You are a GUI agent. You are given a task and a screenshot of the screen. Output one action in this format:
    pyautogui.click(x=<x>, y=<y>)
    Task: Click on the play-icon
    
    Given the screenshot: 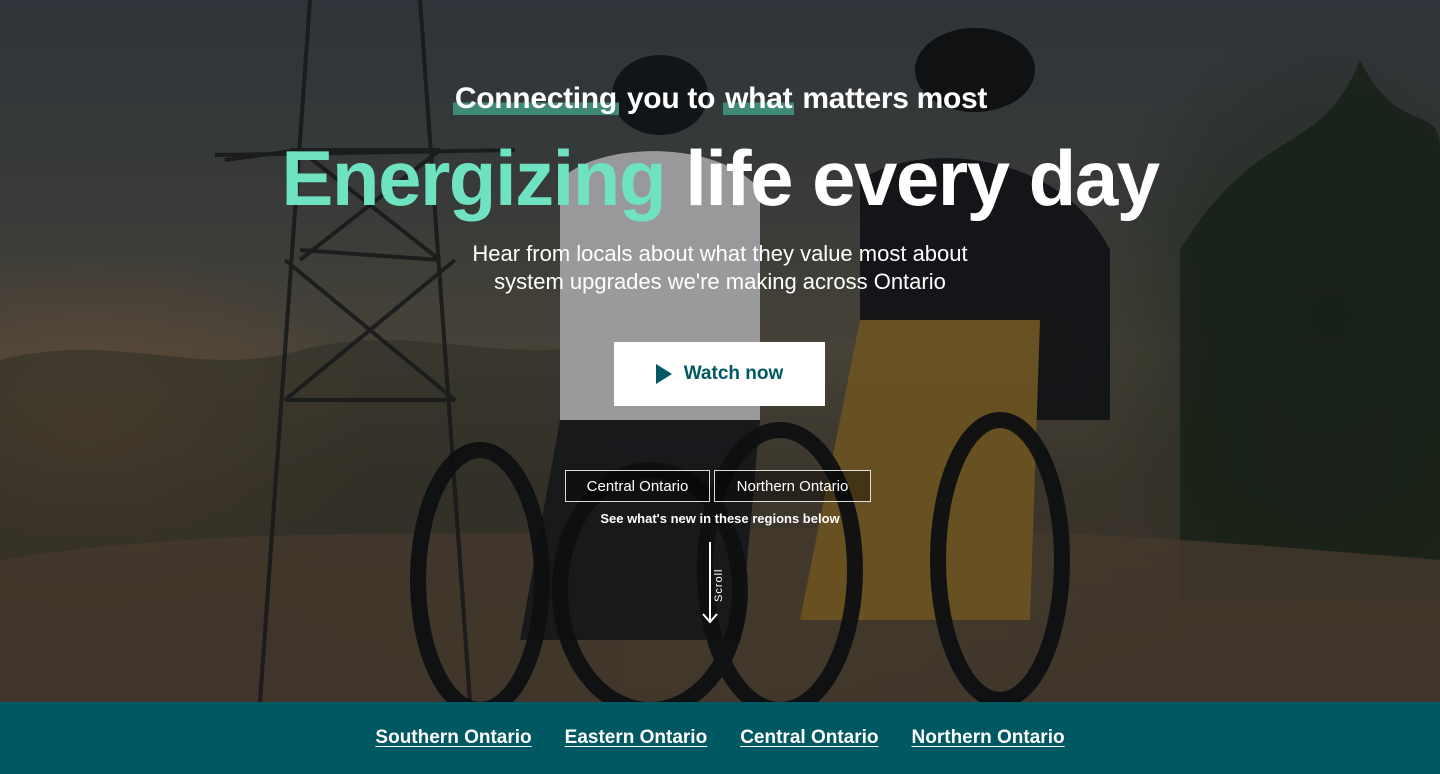 What is the action you would take?
    pyautogui.click(x=663, y=374)
    